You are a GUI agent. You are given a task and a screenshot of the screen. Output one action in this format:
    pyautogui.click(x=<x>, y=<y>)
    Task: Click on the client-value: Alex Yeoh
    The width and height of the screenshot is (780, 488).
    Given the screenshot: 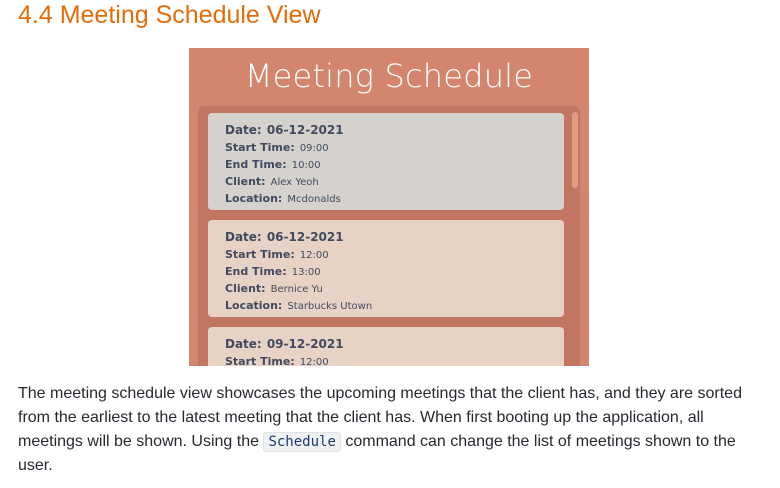 What is the action you would take?
    pyautogui.click(x=294, y=182)
    